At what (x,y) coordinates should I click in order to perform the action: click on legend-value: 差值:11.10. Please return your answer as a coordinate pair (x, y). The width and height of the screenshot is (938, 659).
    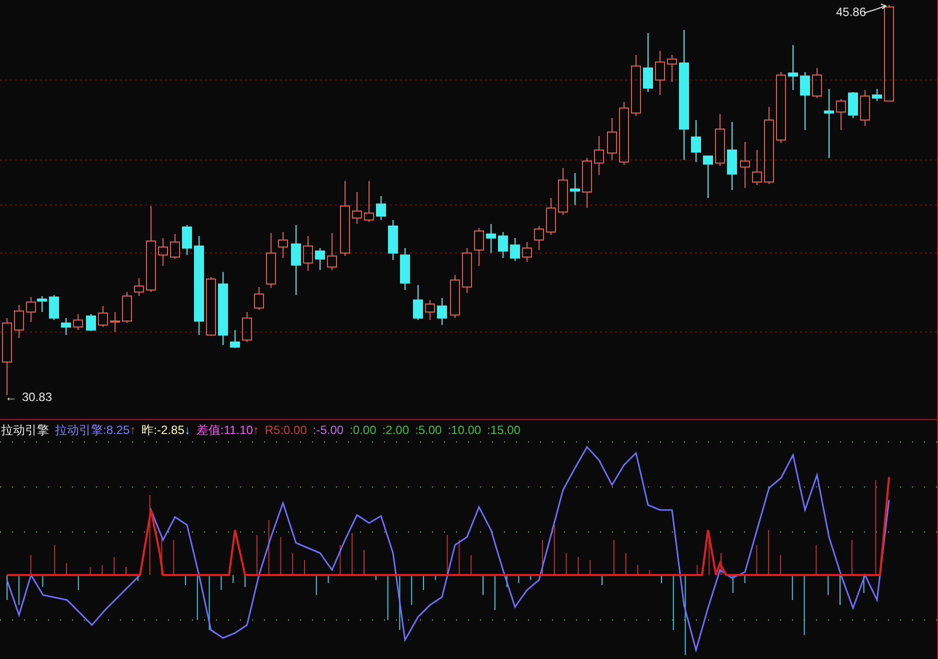
    Looking at the image, I should click on (224, 430).